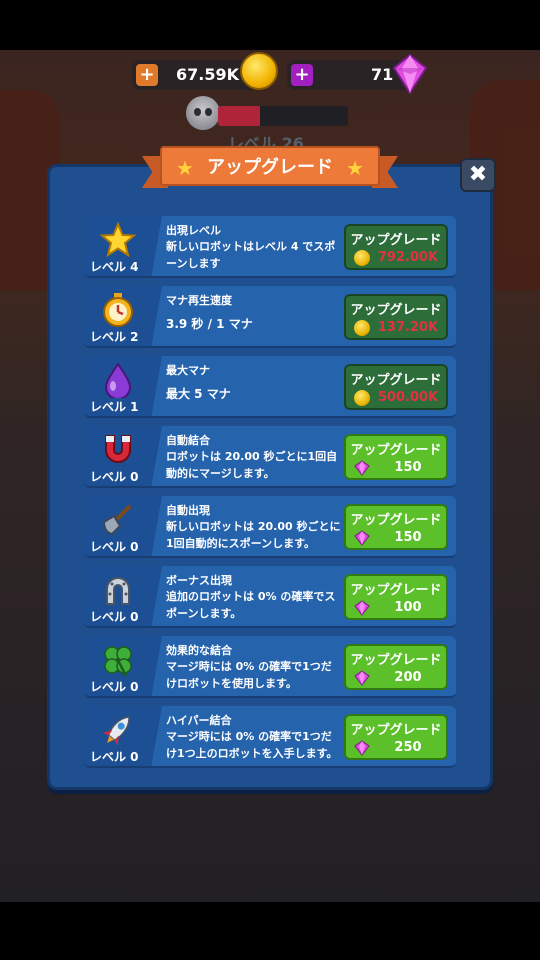  What do you see at coordinates (199, 720) in the screenshot?
I see `upgrade-title: ハイパー結合` at bounding box center [199, 720].